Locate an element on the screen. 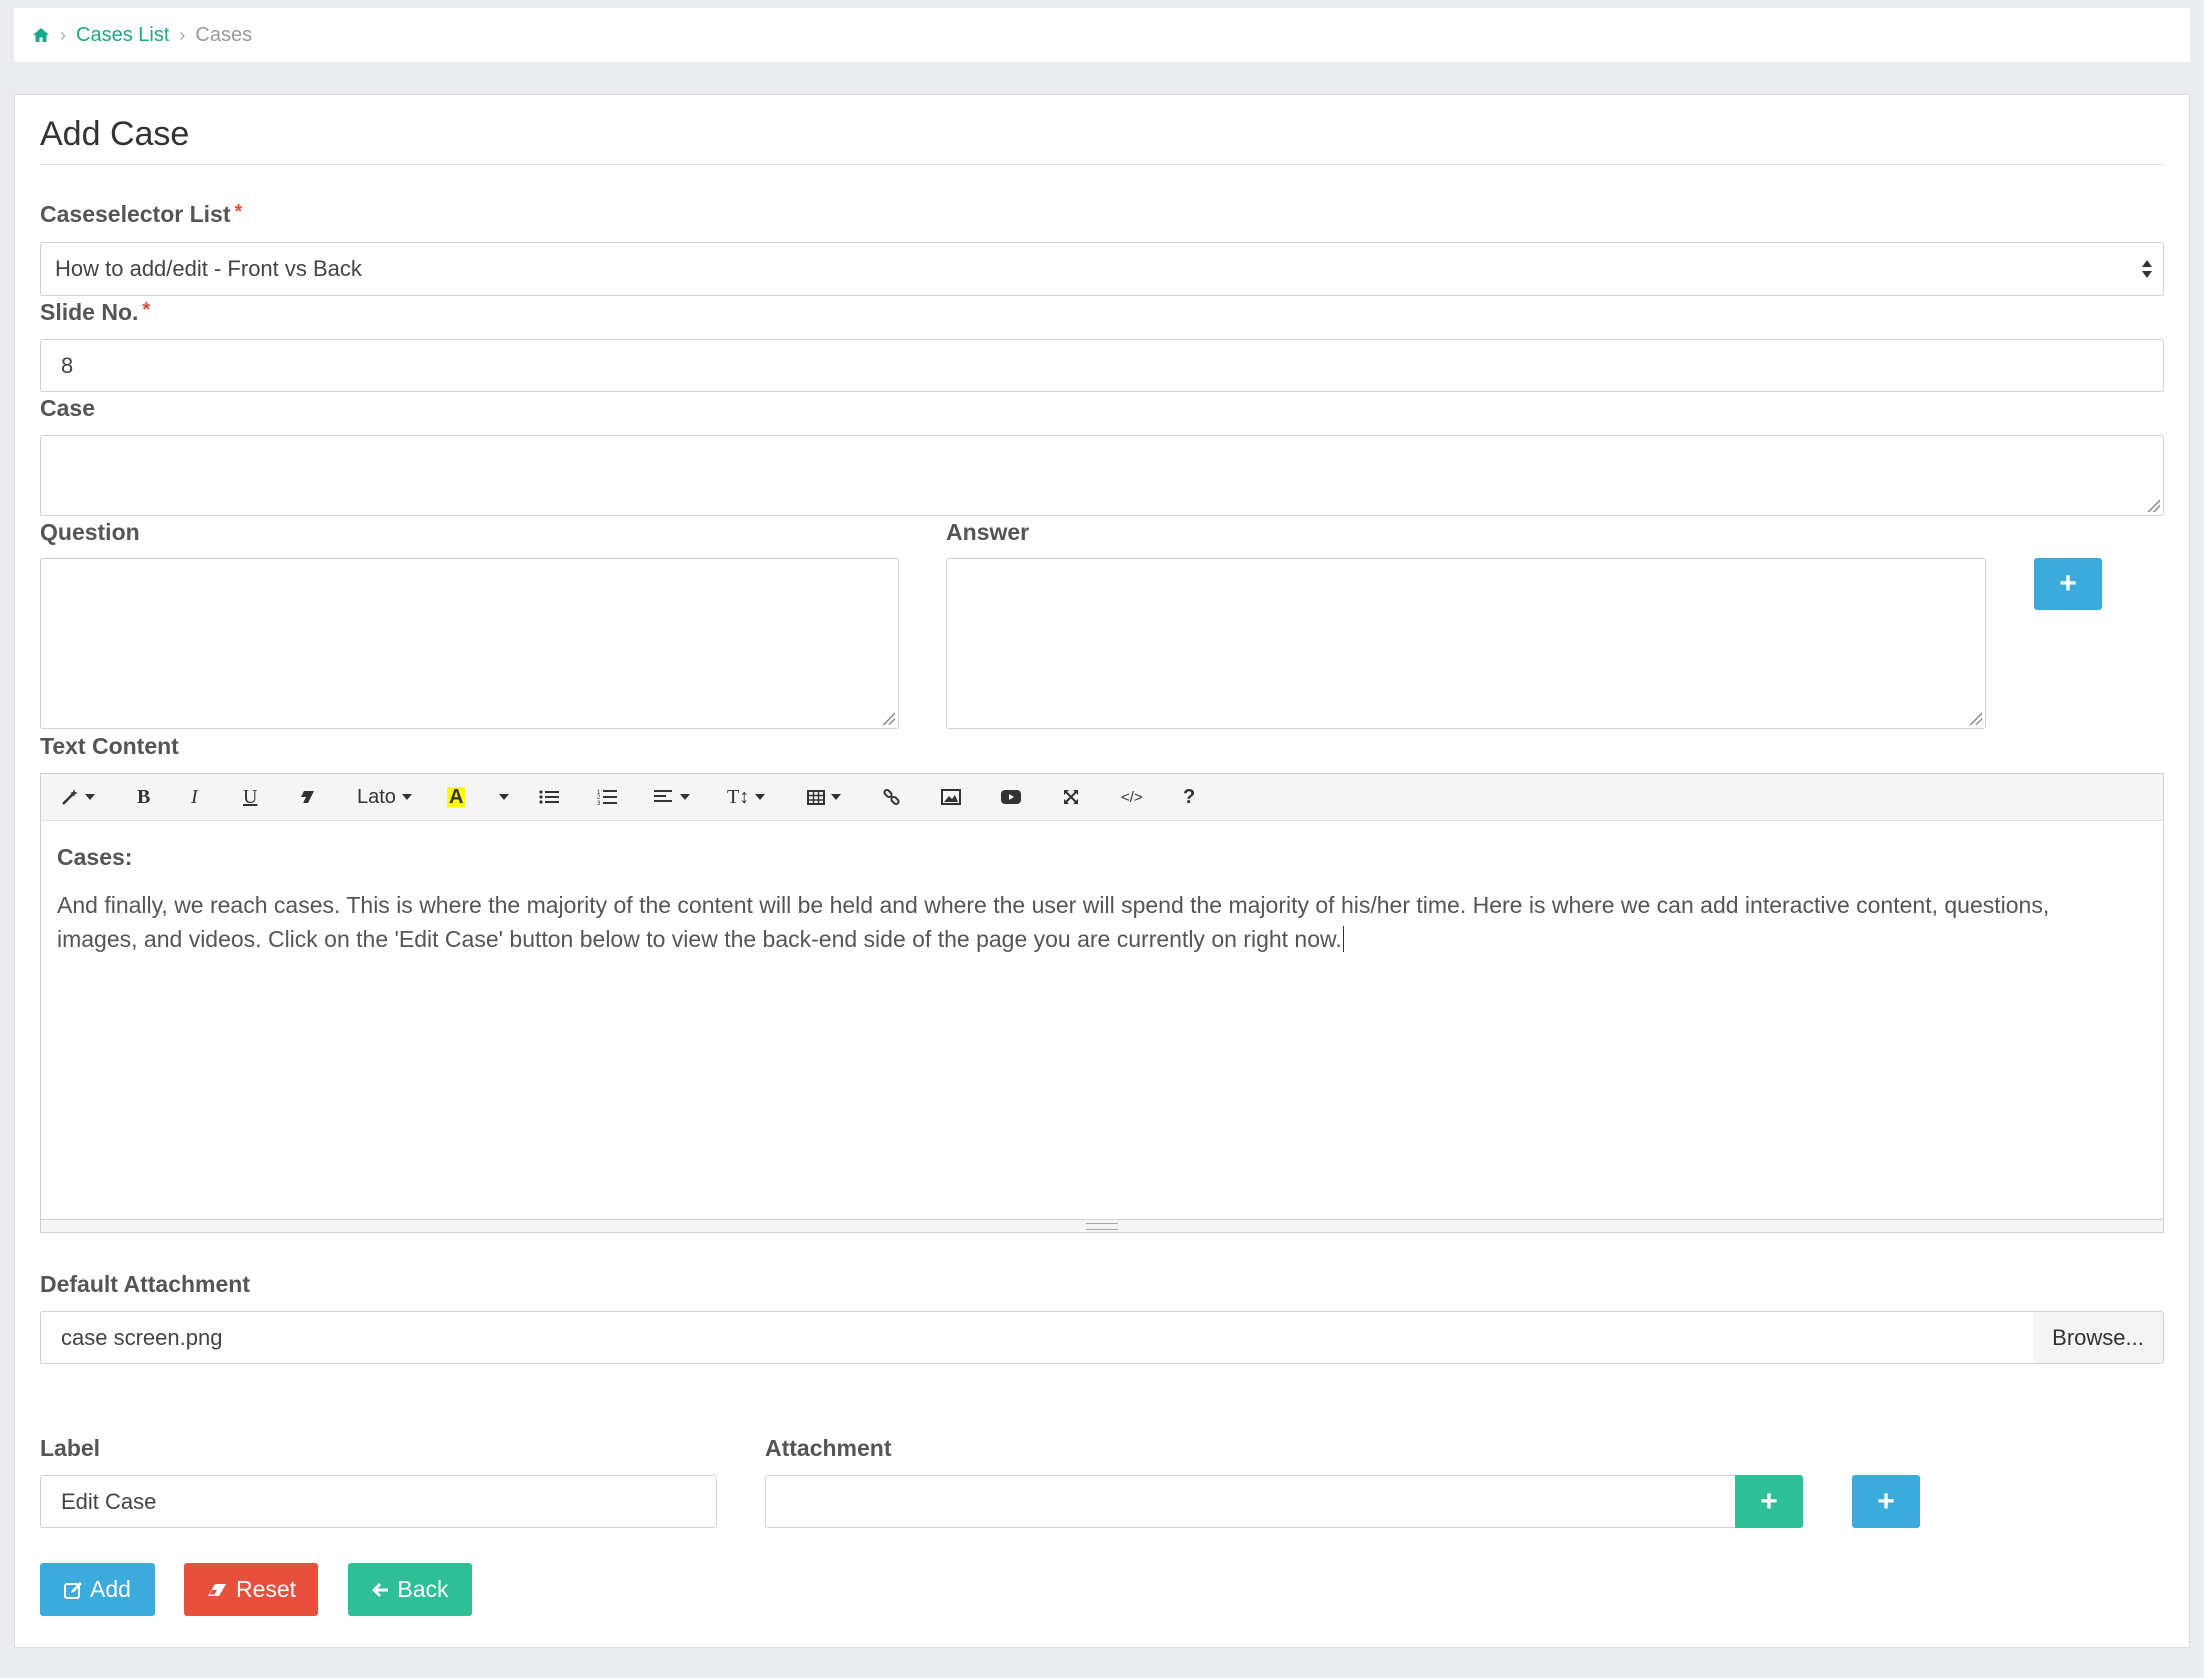 This screenshot has height=1678, width=2204. question-label: Question is located at coordinates (90, 532).